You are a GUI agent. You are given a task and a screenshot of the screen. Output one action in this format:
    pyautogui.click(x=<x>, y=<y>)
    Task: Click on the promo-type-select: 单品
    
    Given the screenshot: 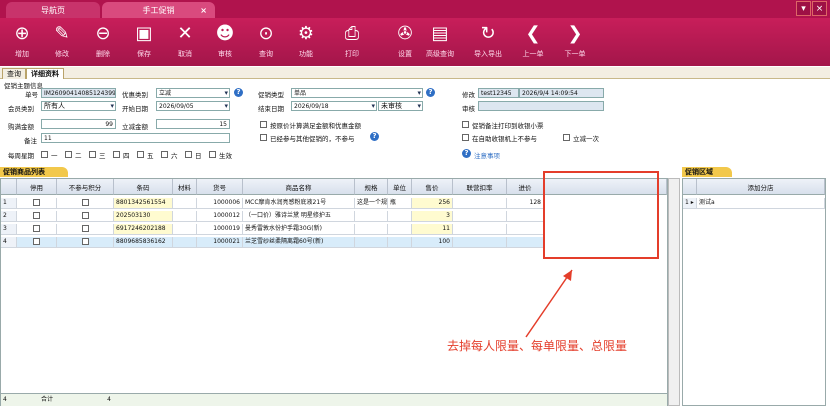 What is the action you would take?
    pyautogui.click(x=357, y=93)
    